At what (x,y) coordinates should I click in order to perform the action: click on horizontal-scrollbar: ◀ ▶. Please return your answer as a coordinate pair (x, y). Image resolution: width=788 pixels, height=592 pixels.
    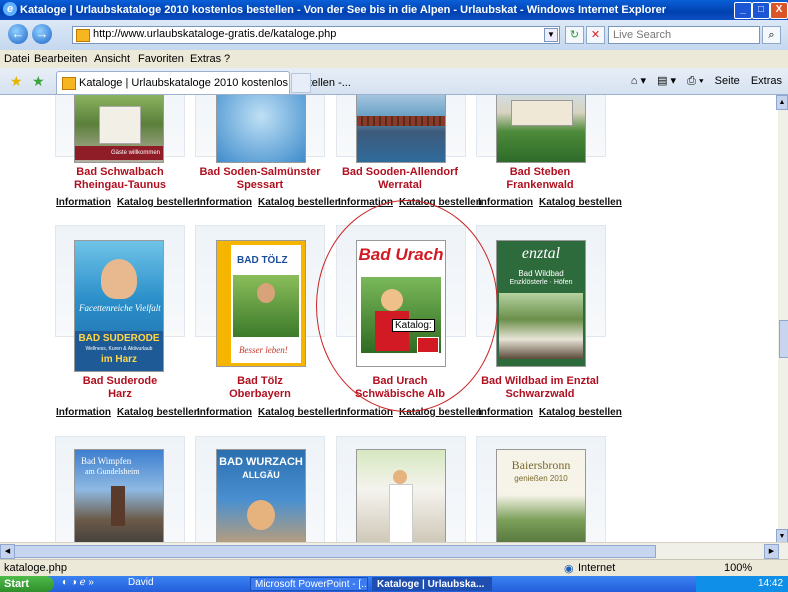
    Looking at the image, I should click on (394, 550).